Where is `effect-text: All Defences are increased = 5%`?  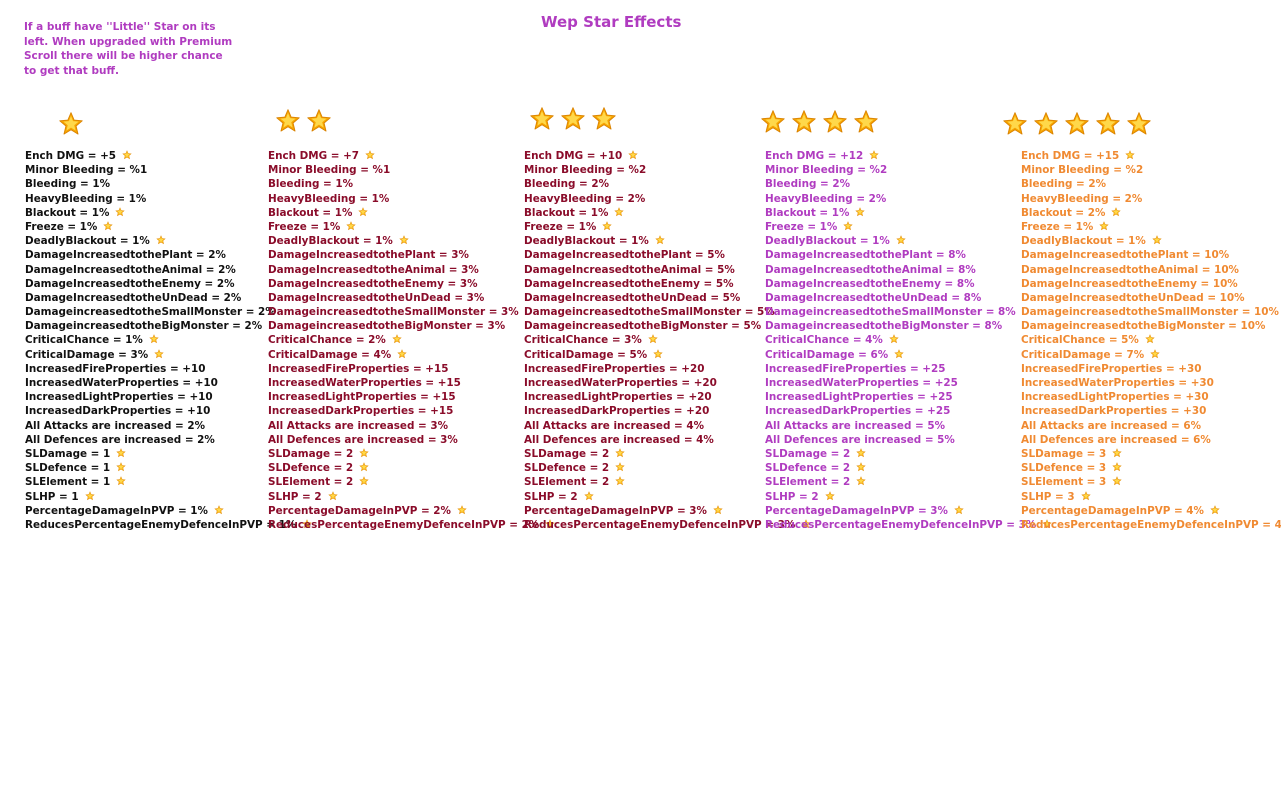 effect-text: All Defences are increased = 5% is located at coordinates (860, 439).